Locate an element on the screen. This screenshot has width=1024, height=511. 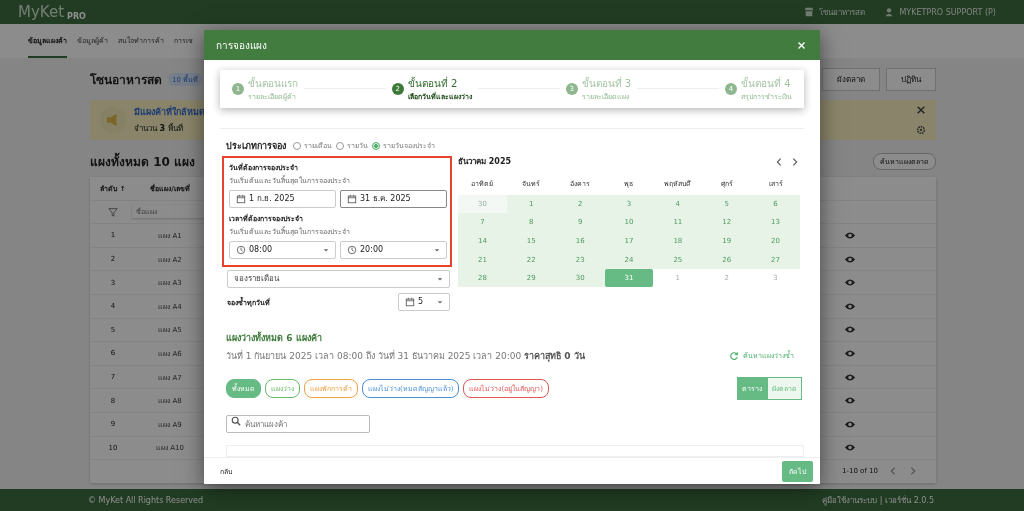
copyright-text: © MyKet All Rights Reserved is located at coordinates (146, 500).